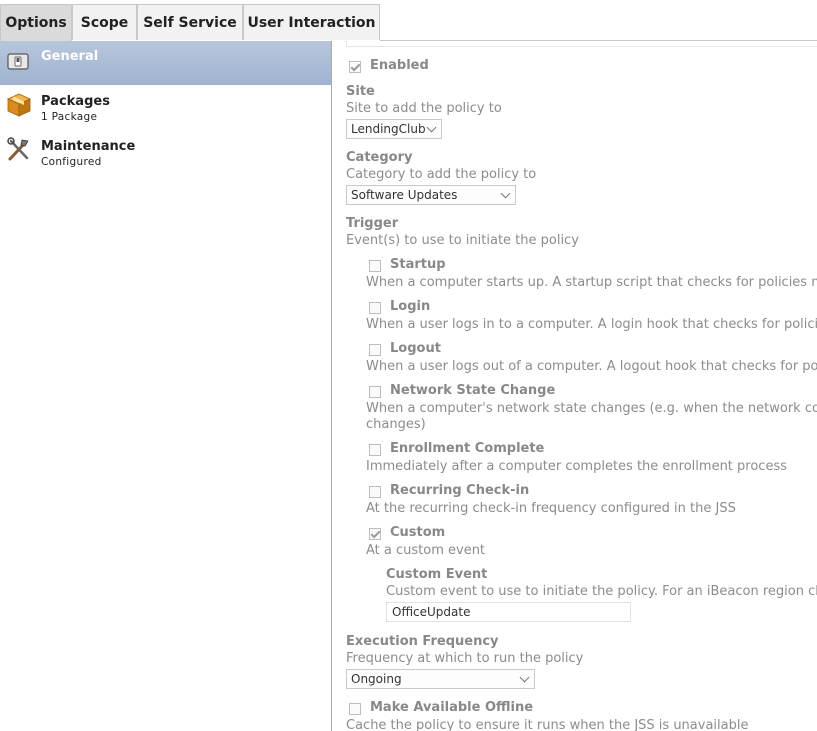 The image size is (817, 731). What do you see at coordinates (88, 146) in the screenshot?
I see `sidebar-item-label: Maintenance` at bounding box center [88, 146].